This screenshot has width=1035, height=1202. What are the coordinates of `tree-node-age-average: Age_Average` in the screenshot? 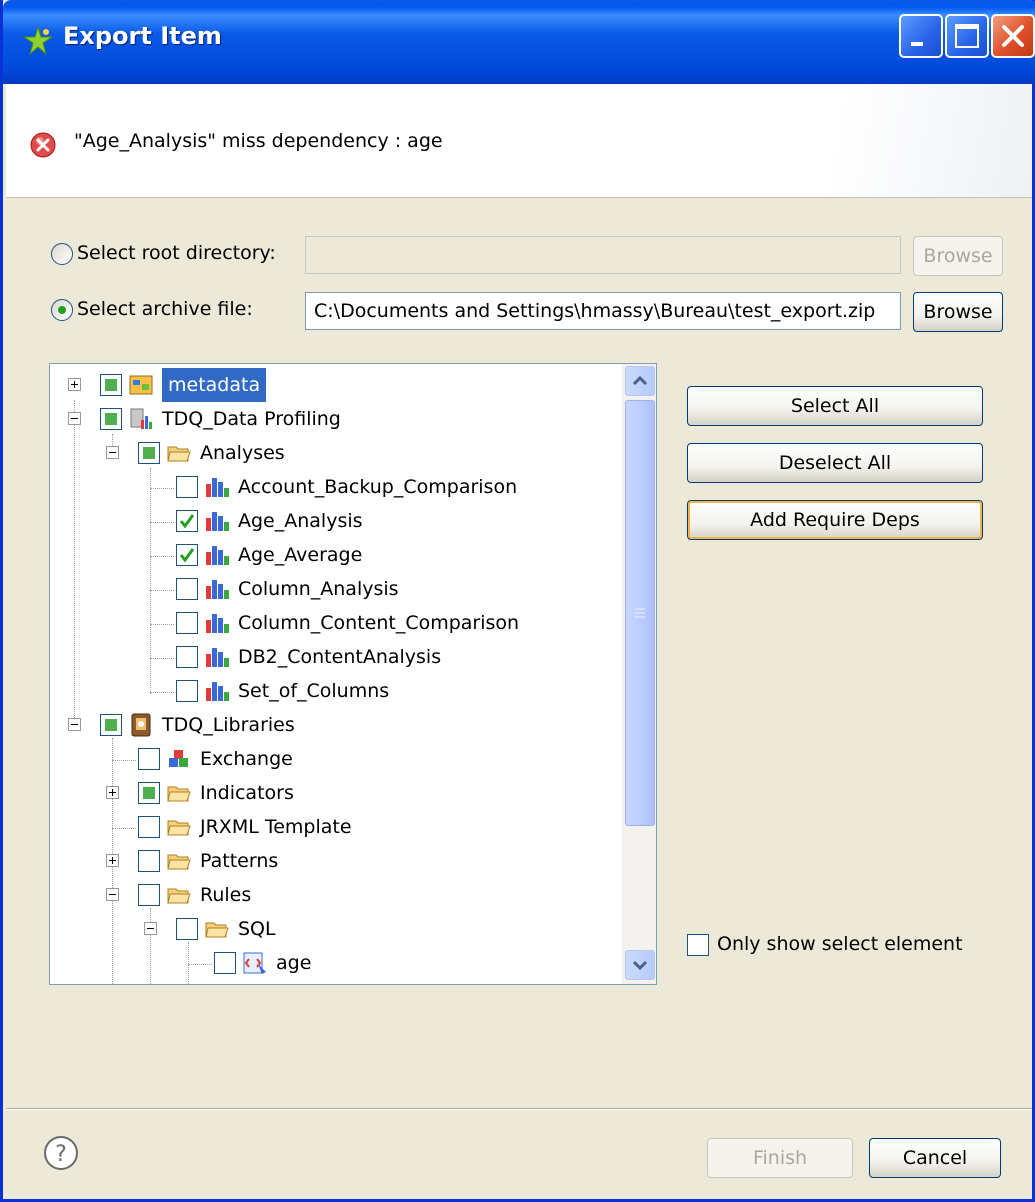 It's located at (330, 555).